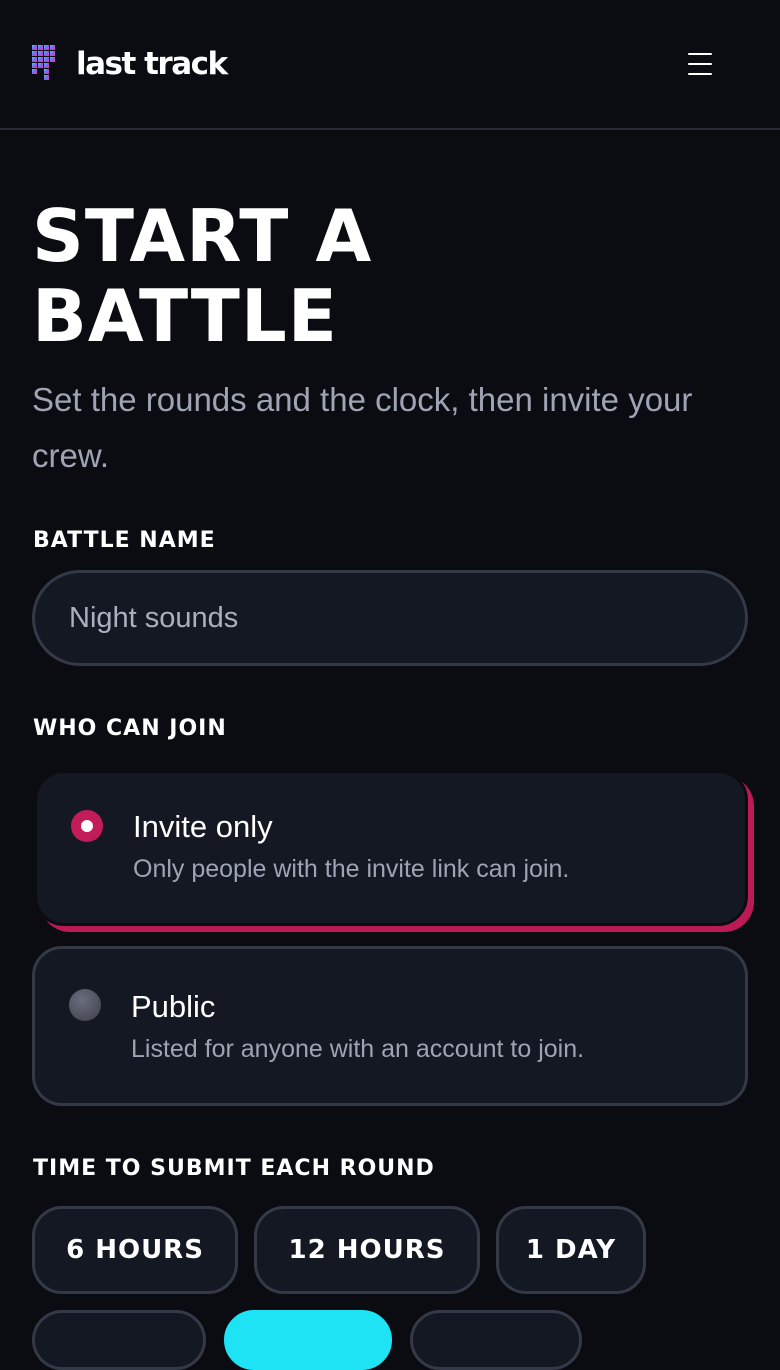  What do you see at coordinates (390, 65) in the screenshot?
I see `top-bar: last track` at bounding box center [390, 65].